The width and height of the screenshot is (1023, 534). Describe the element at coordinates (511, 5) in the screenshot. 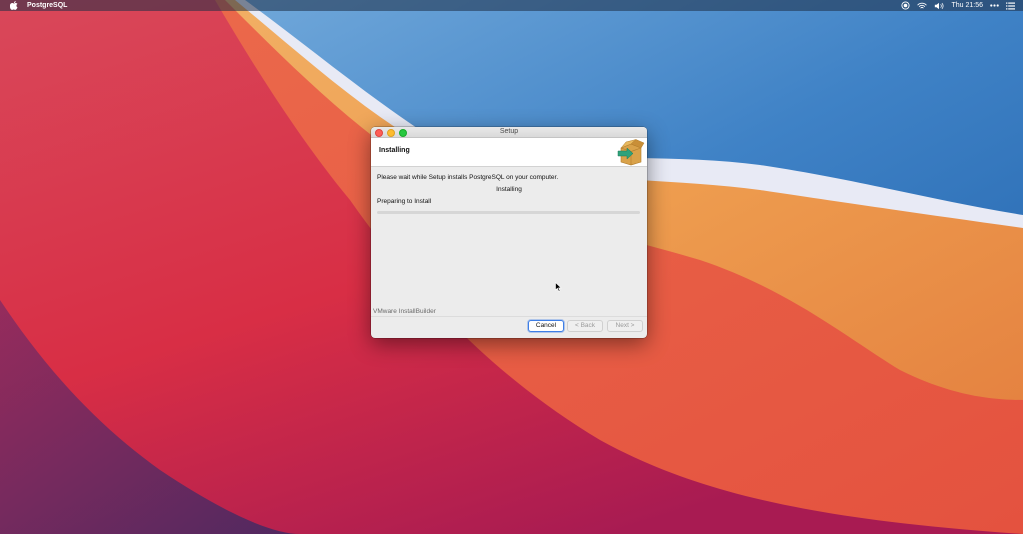

I see `menu-bar: PostgreSQL Thu 21:56` at that location.